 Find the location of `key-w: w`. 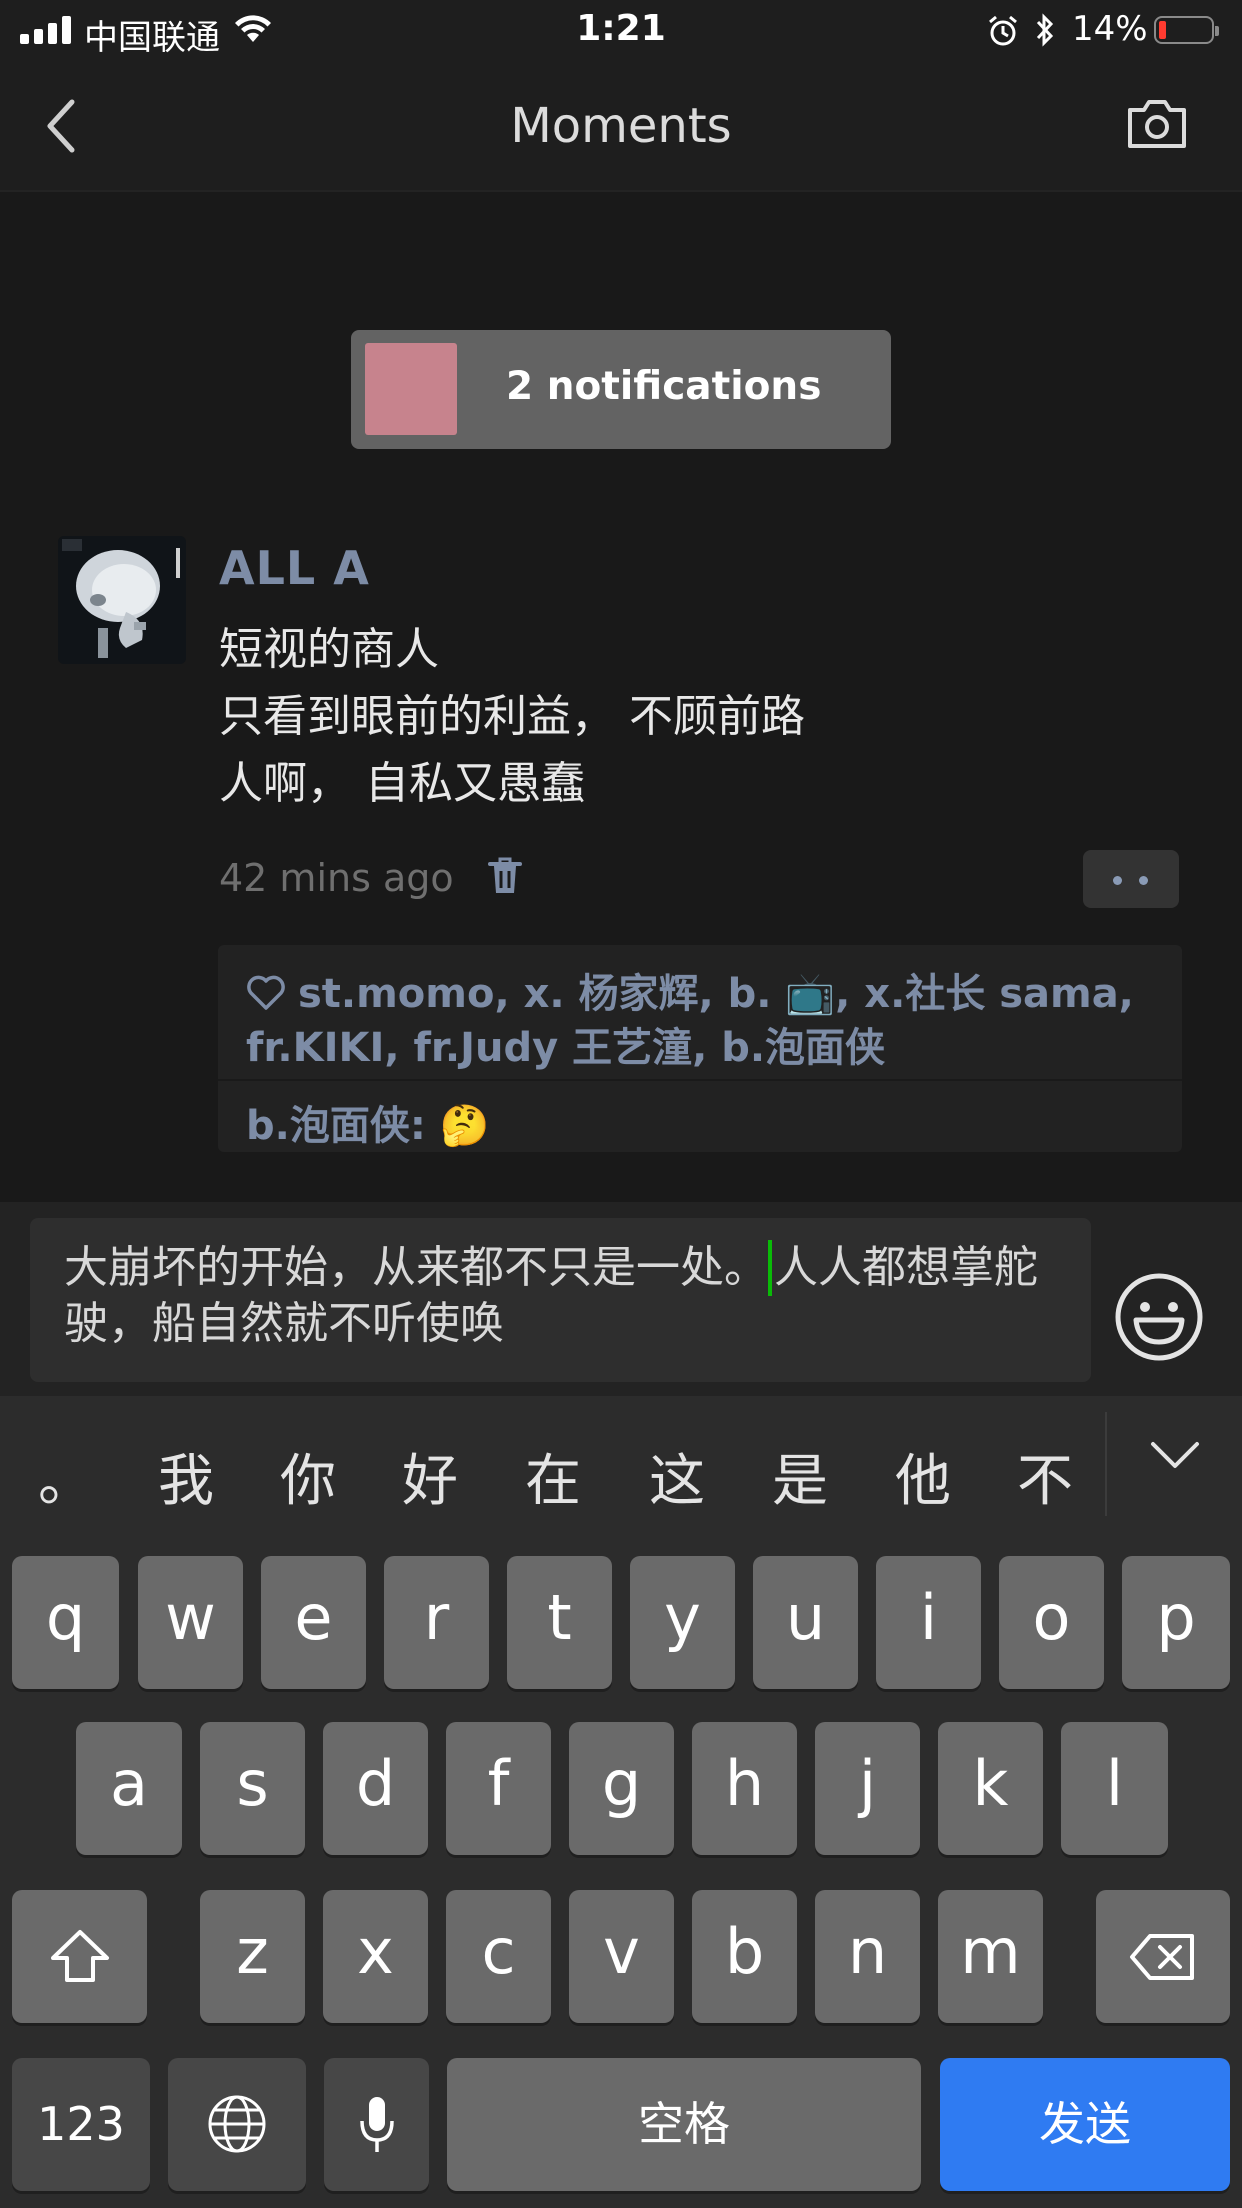

key-w: w is located at coordinates (190, 1622).